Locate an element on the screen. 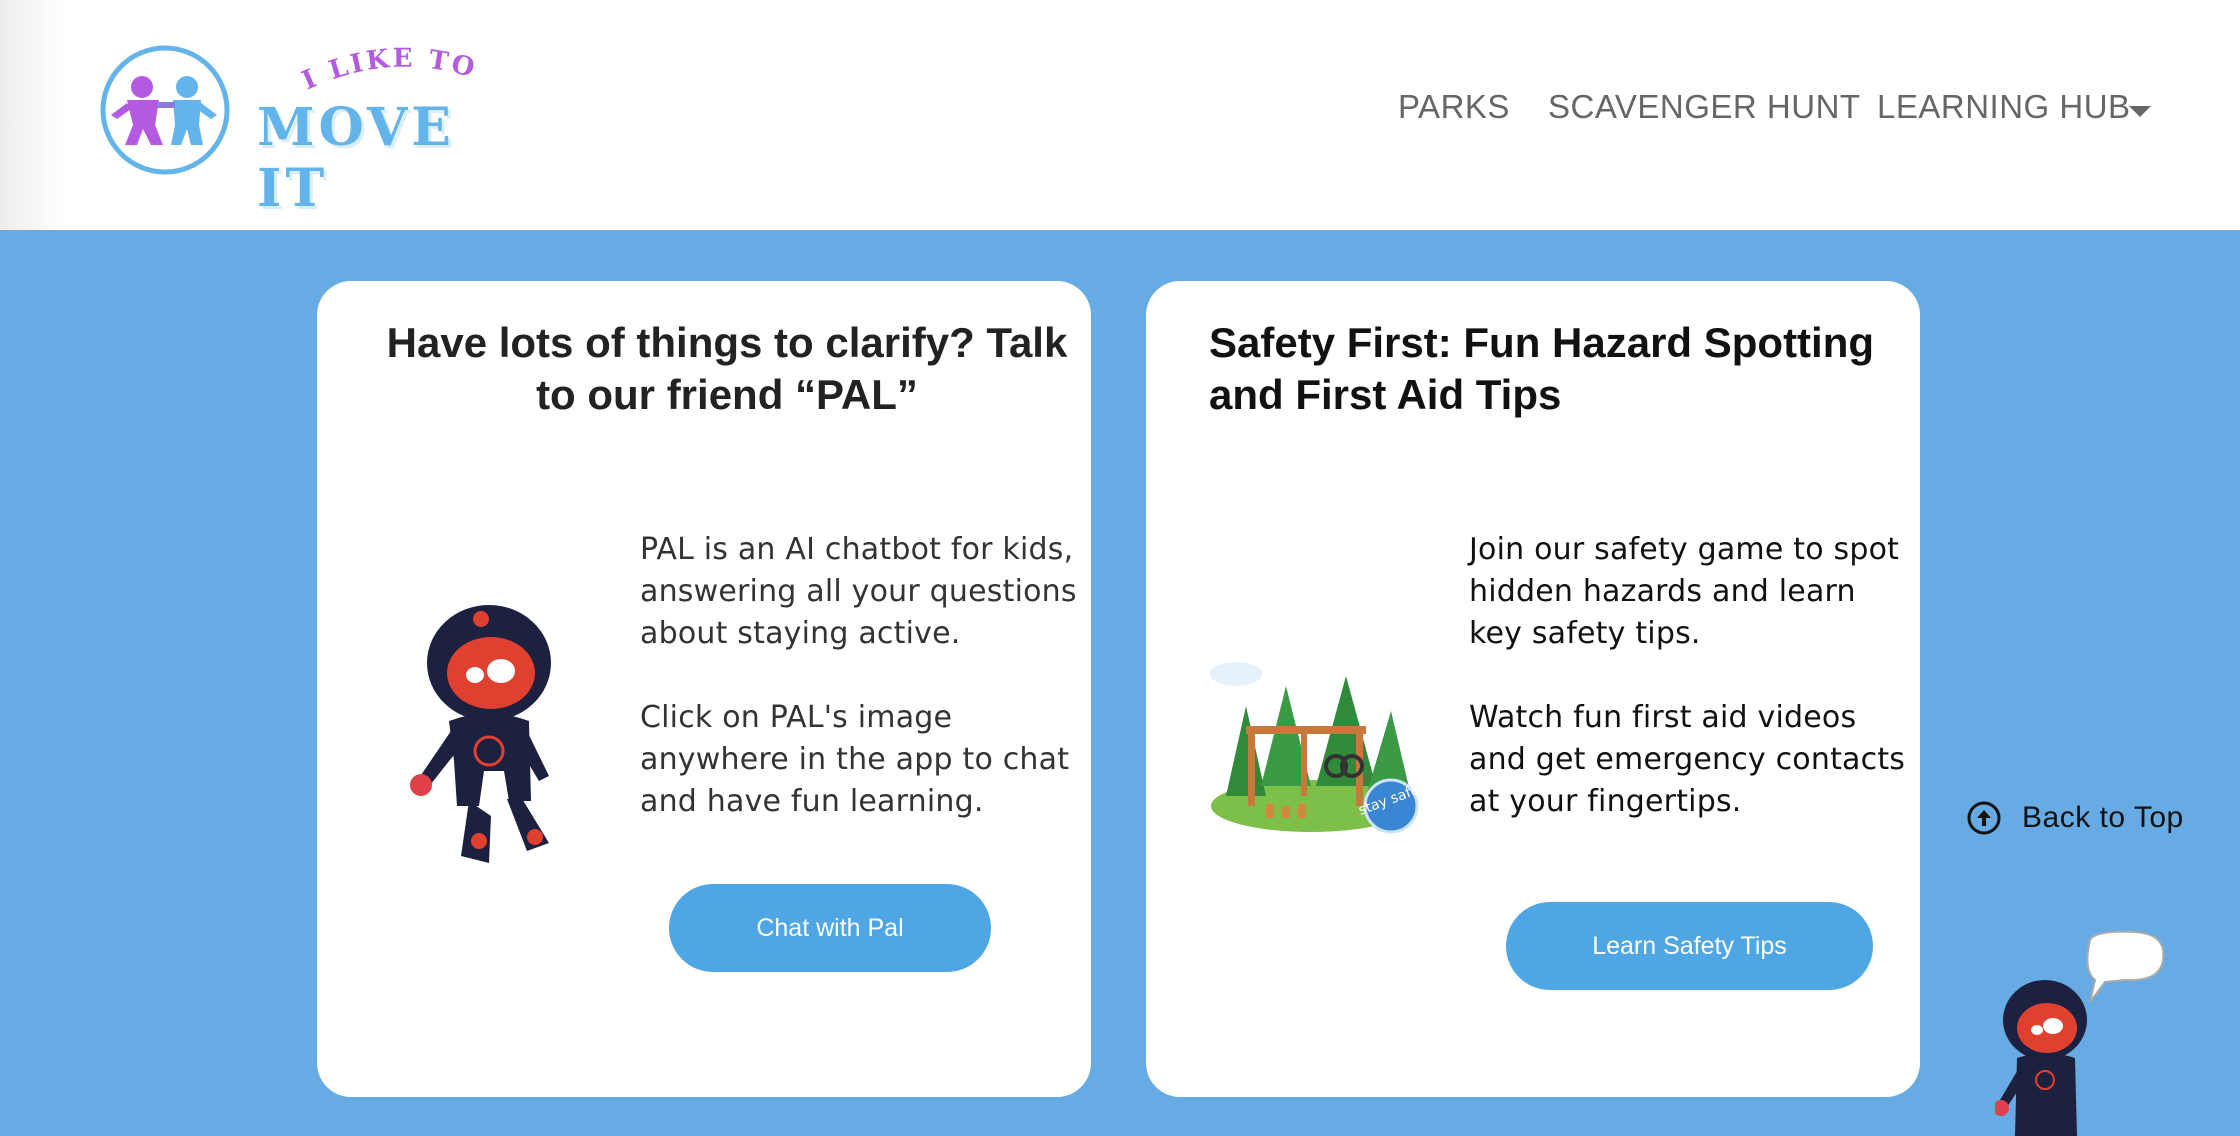 The image size is (2240, 1136). svg-text: I LIKE TO is located at coordinates (389, 70).